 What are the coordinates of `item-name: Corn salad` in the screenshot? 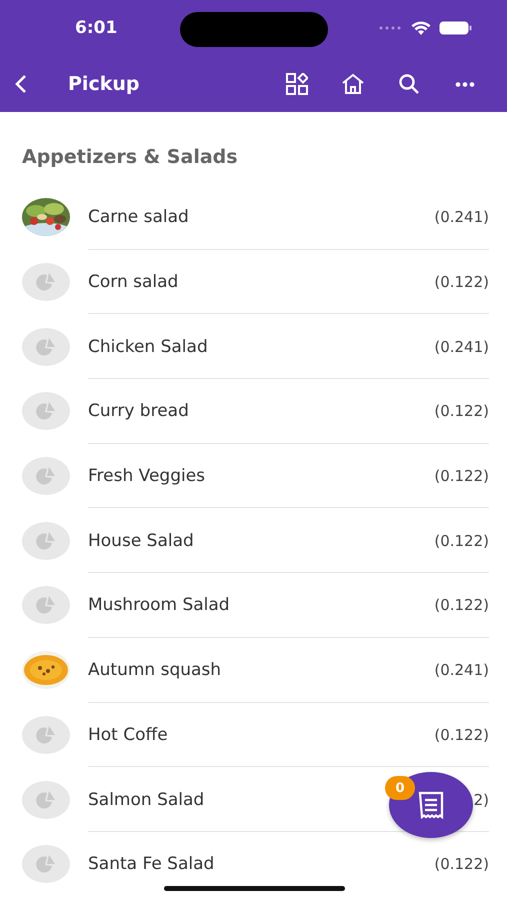 It's located at (133, 282).